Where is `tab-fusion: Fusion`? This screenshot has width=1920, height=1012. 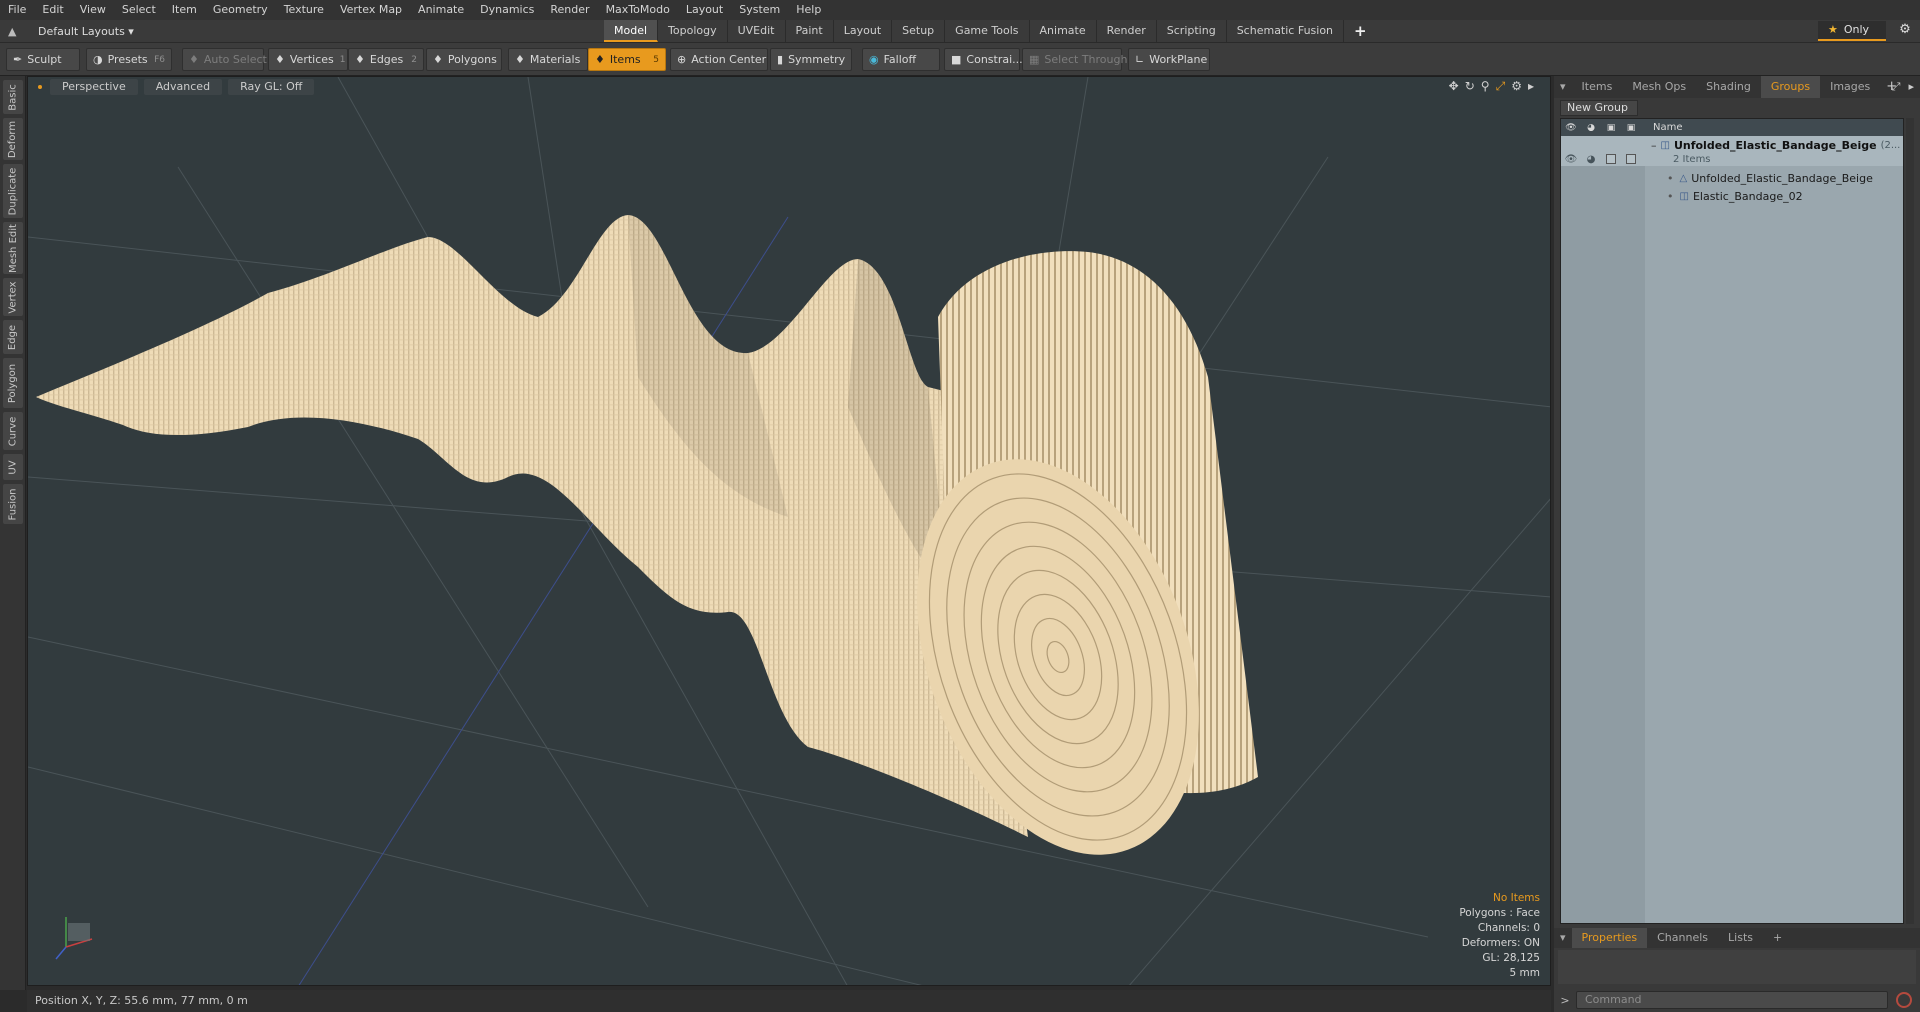
tab-fusion: Fusion is located at coordinates (13, 504).